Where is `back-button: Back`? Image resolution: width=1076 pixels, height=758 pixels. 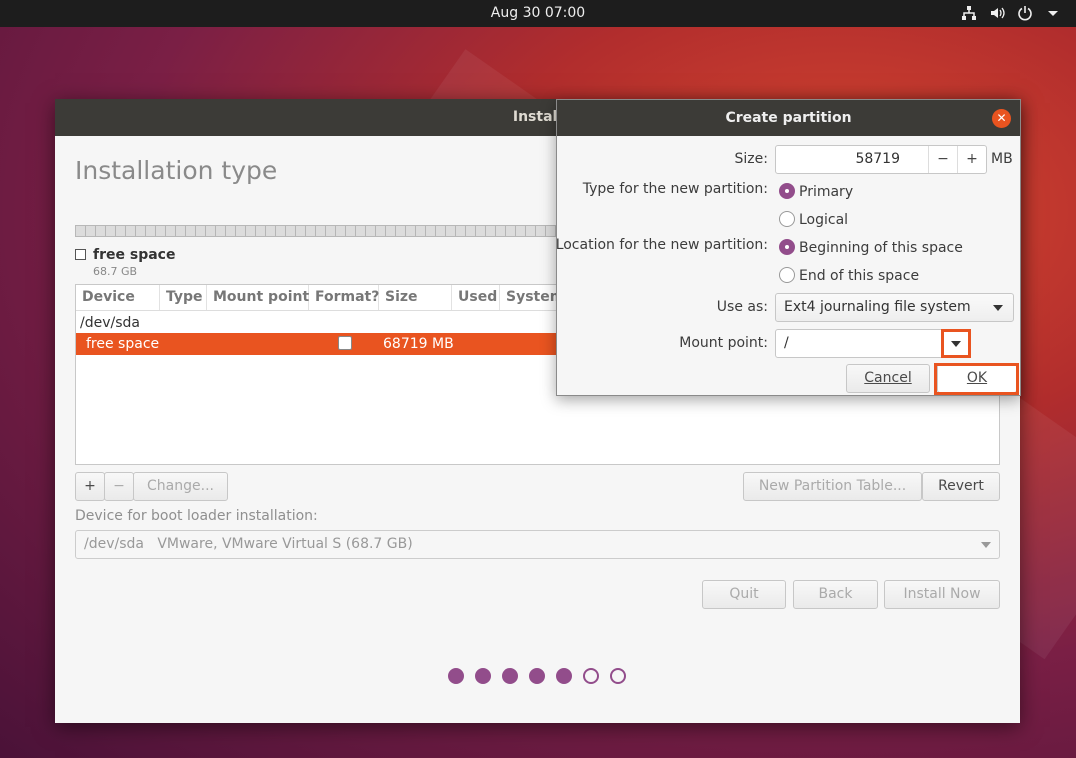
back-button: Back is located at coordinates (835, 594).